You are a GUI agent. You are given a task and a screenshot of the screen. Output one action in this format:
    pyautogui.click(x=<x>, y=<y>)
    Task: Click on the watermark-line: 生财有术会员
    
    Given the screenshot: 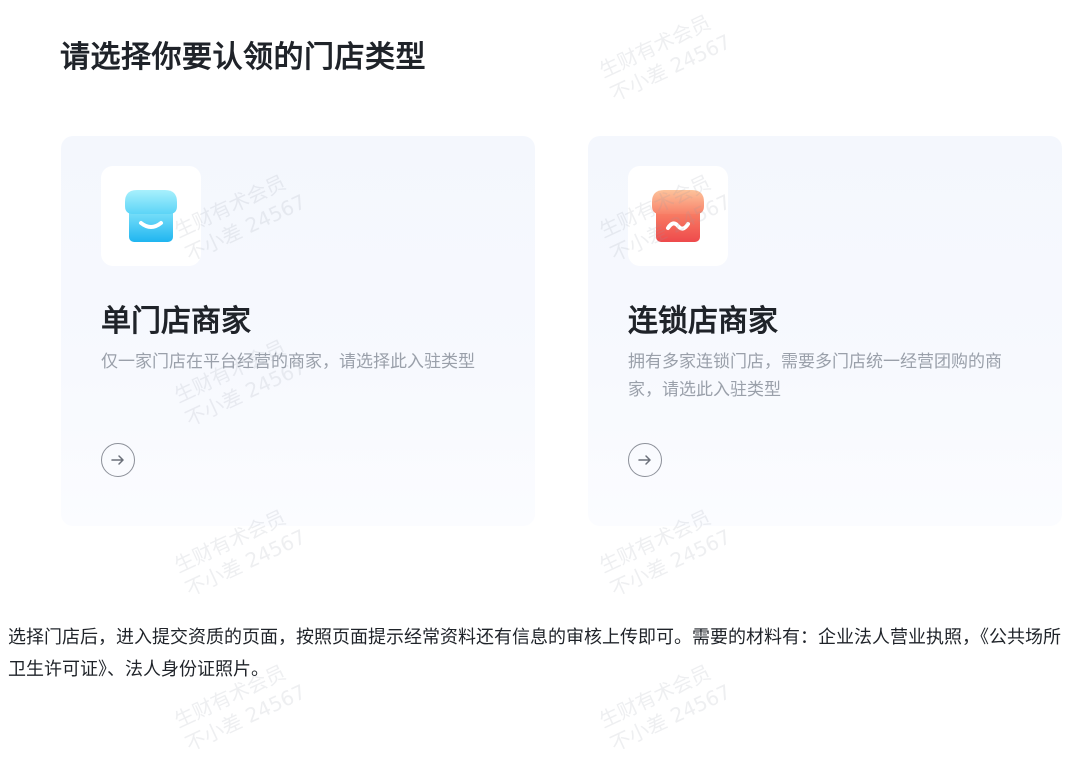 What is the action you would take?
    pyautogui.click(x=655, y=46)
    